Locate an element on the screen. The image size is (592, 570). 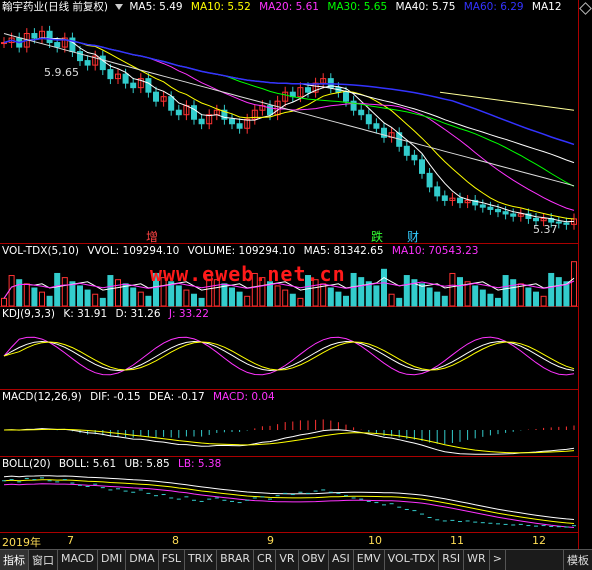
tab-indicator: 指标 is located at coordinates (14, 560).